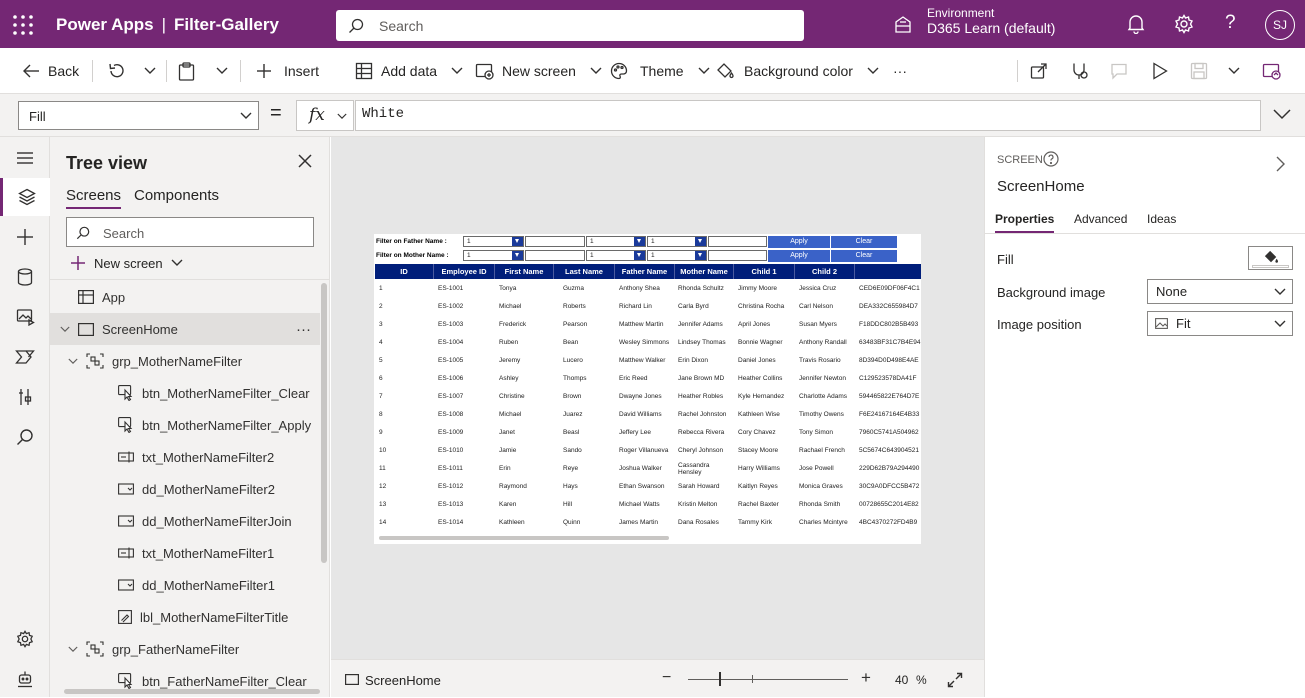 This screenshot has width=1305, height=698. I want to click on app-launcher-icon, so click(23, 25).